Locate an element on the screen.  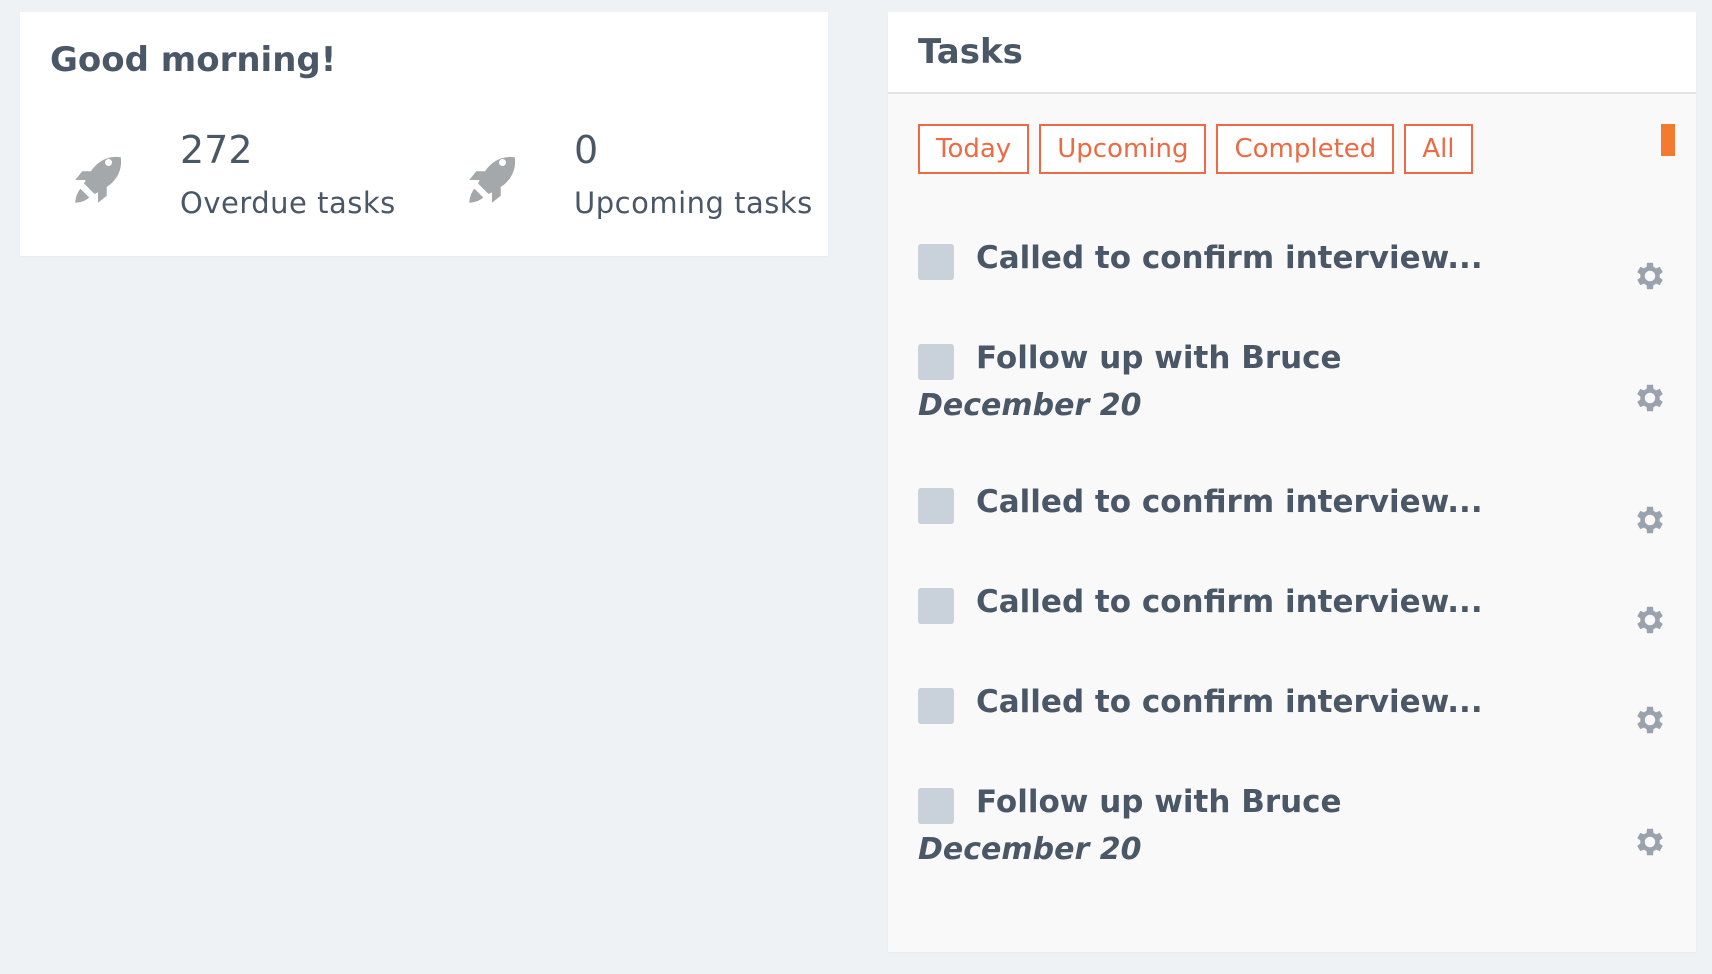
filter-all-button: All is located at coordinates (1438, 149).